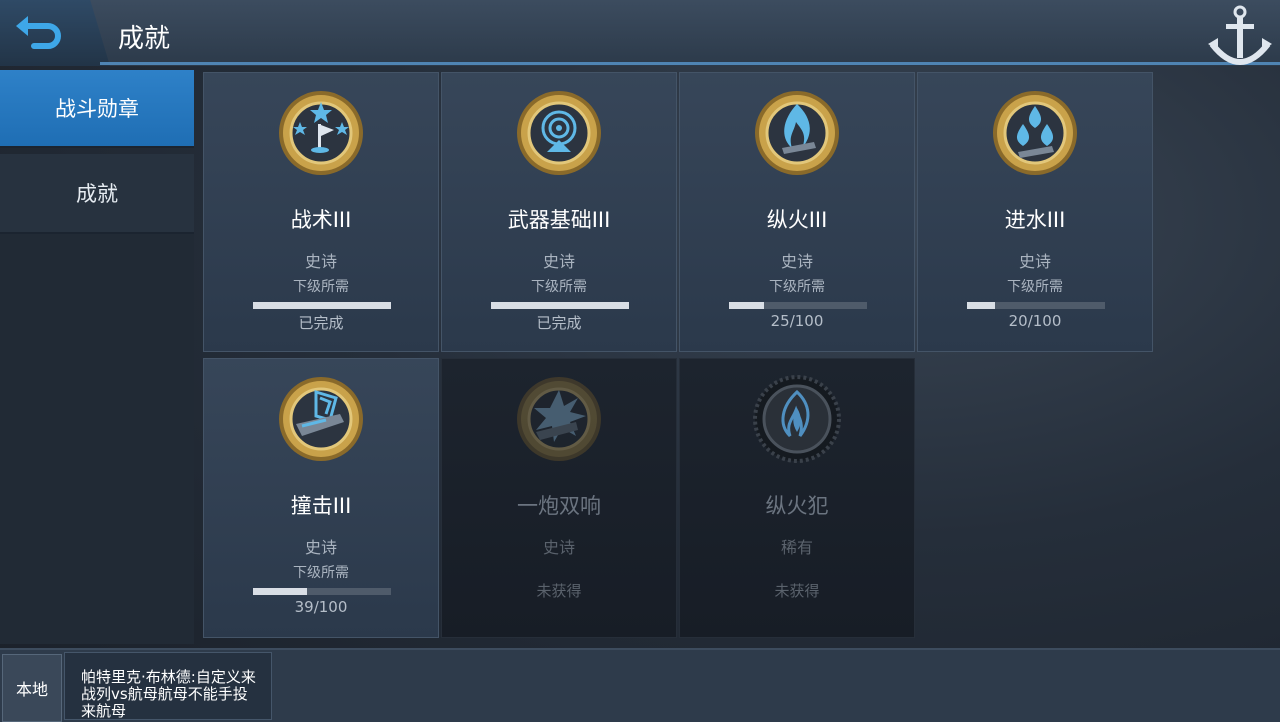  I want to click on sidebar: 战斗勋章 成就, so click(97, 152).